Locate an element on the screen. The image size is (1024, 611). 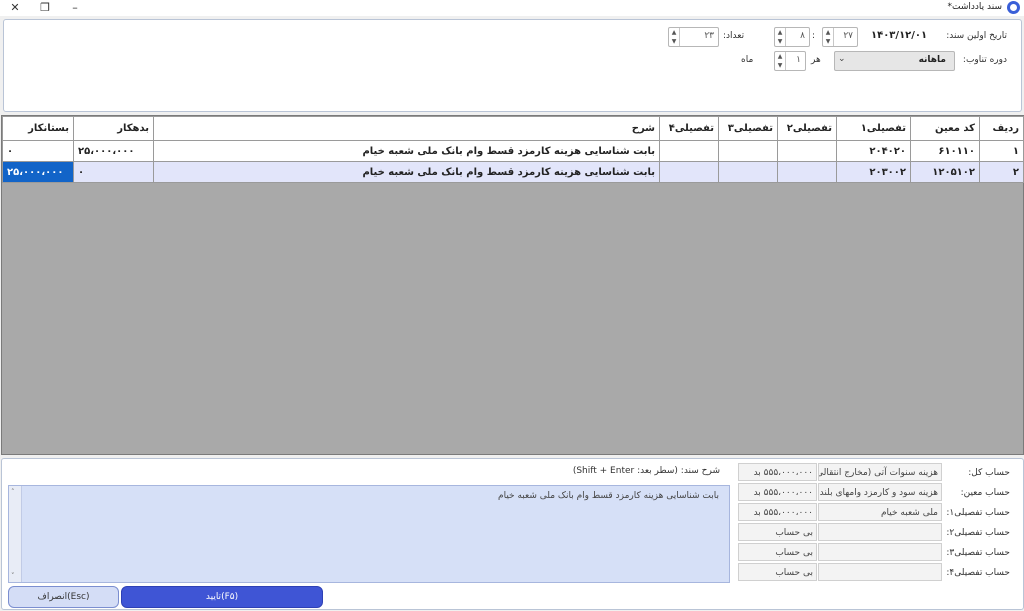
cell-moein: ۶۱۰۱۱۰ is located at coordinates (945, 151).